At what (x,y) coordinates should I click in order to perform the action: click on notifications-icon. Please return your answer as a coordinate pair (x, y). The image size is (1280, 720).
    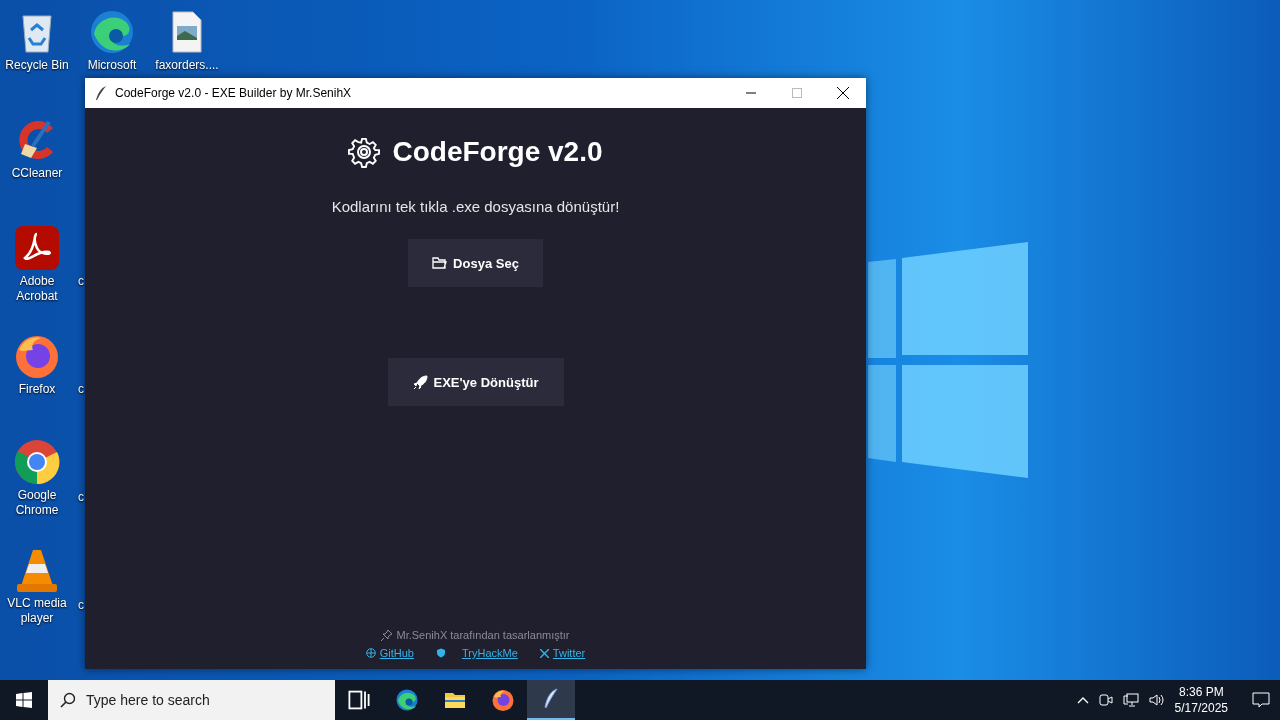
    Looking at the image, I should click on (1261, 700).